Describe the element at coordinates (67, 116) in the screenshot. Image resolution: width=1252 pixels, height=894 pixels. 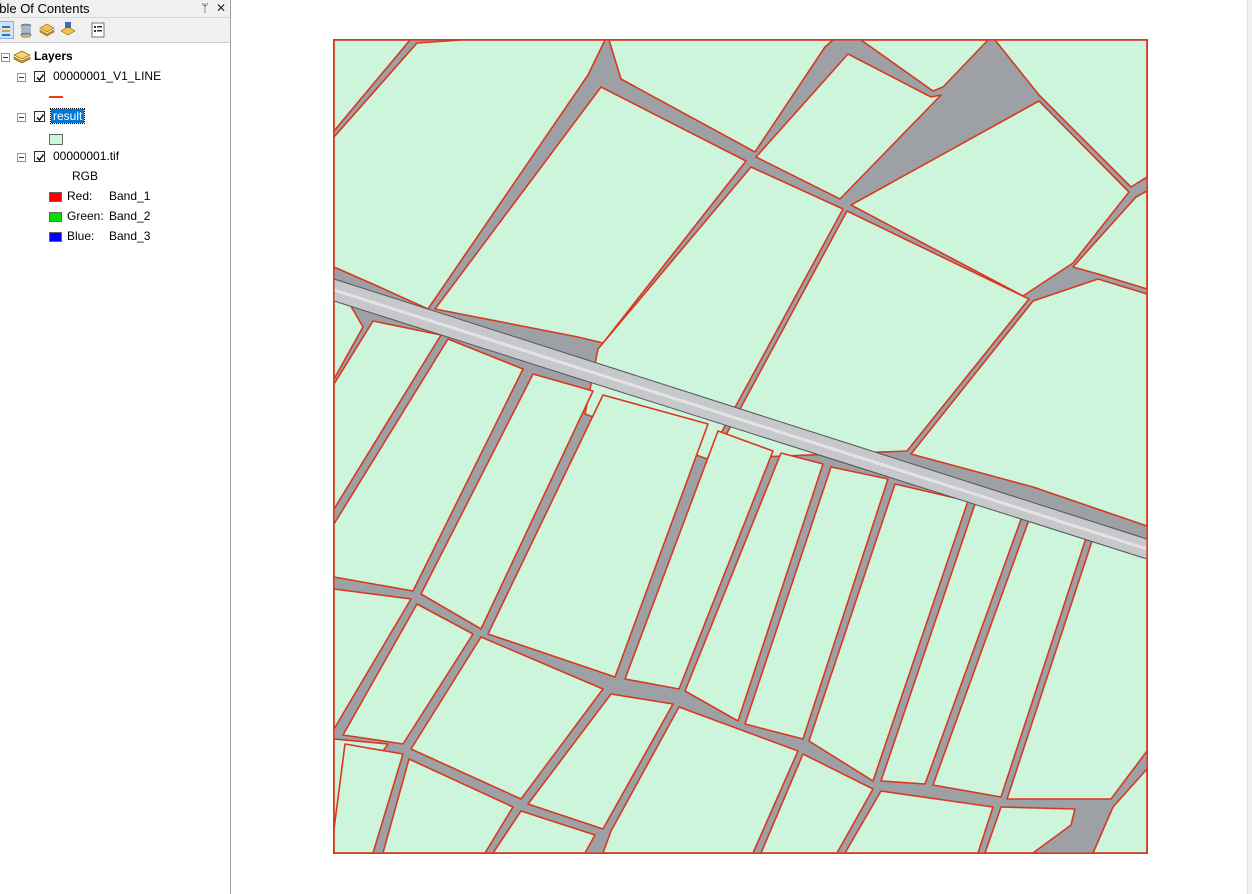
I see `layer-label-result: result` at that location.